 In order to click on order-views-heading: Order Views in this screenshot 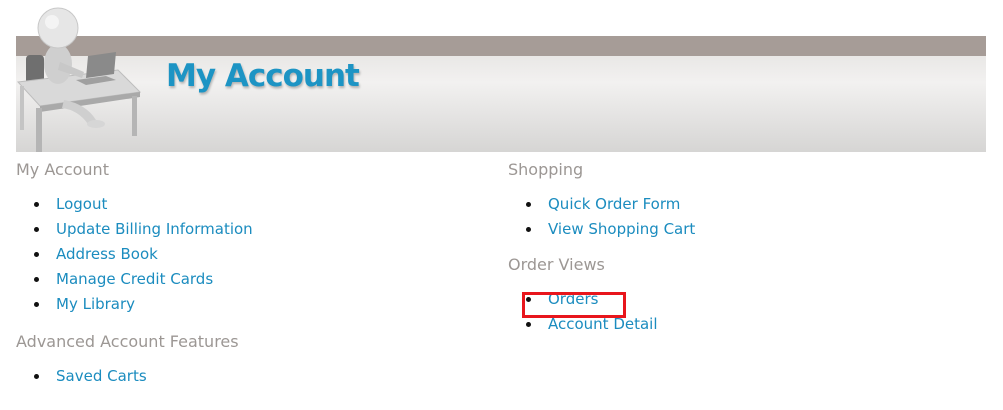, I will do `click(556, 264)`.